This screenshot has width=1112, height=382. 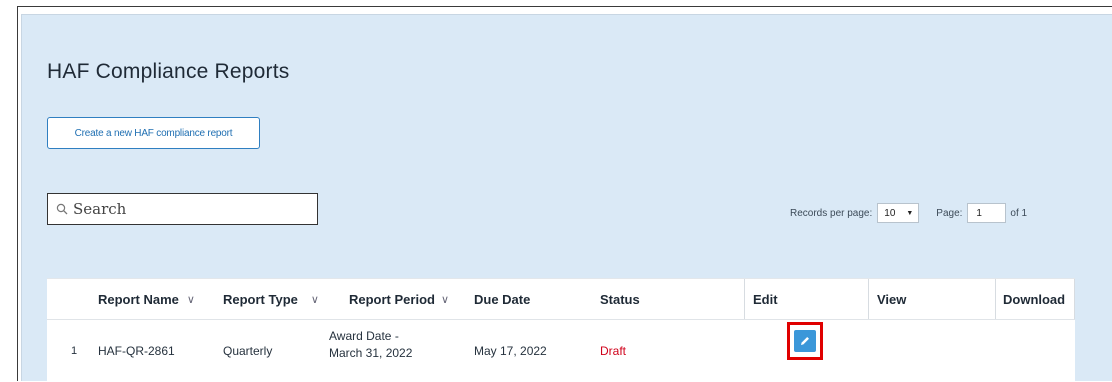 What do you see at coordinates (765, 299) in the screenshot?
I see `column-header-edit: Edit` at bounding box center [765, 299].